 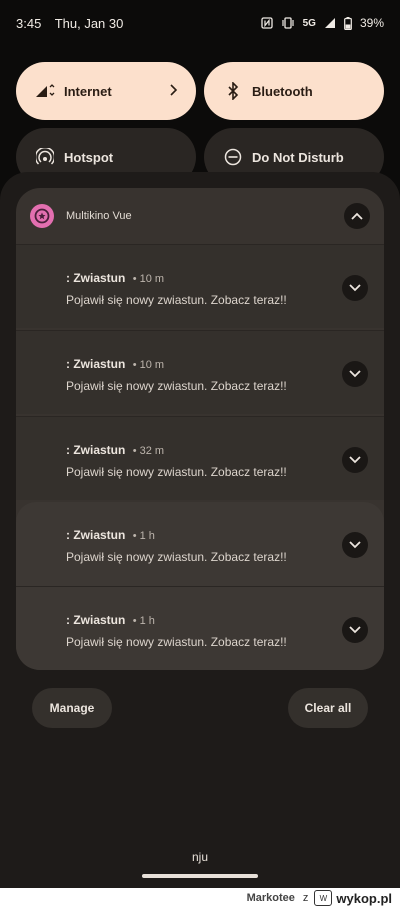 I want to click on manage-button: Manage, so click(x=72, y=708).